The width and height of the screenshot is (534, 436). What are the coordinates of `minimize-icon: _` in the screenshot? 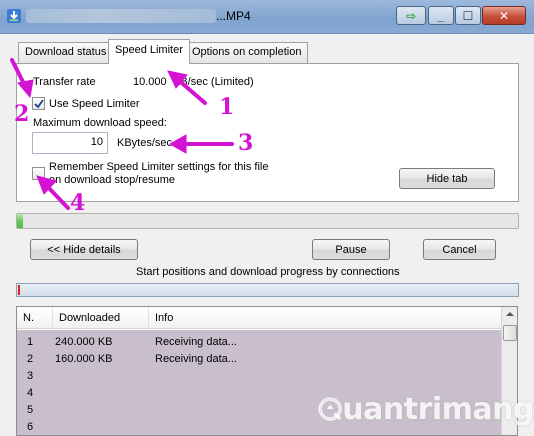 It's located at (441, 15).